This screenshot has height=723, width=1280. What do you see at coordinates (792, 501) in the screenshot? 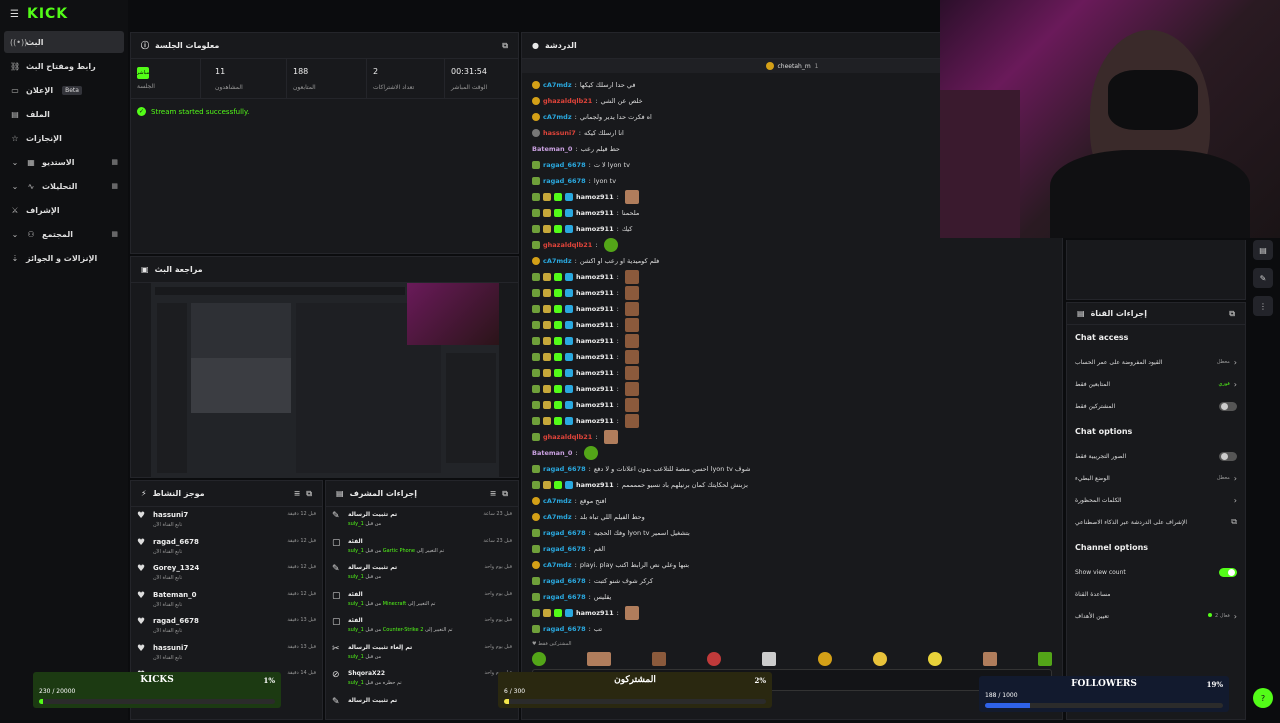
I see `chat-message: cA7mdz: افتح موقع` at bounding box center [792, 501].